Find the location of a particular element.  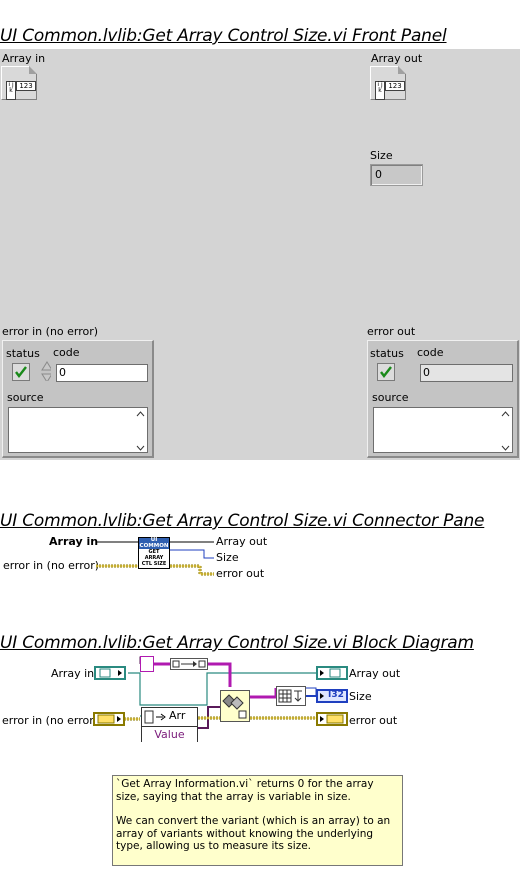

size-indicator: 0 is located at coordinates (396, 175).